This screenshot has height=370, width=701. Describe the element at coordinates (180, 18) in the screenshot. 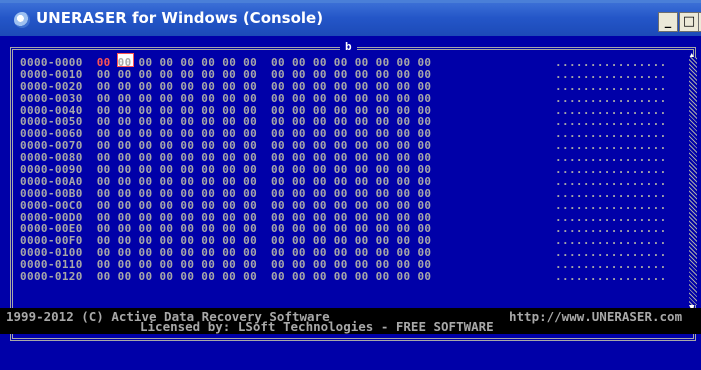

I see `window-title: UNERASER for Windows (Console)` at that location.